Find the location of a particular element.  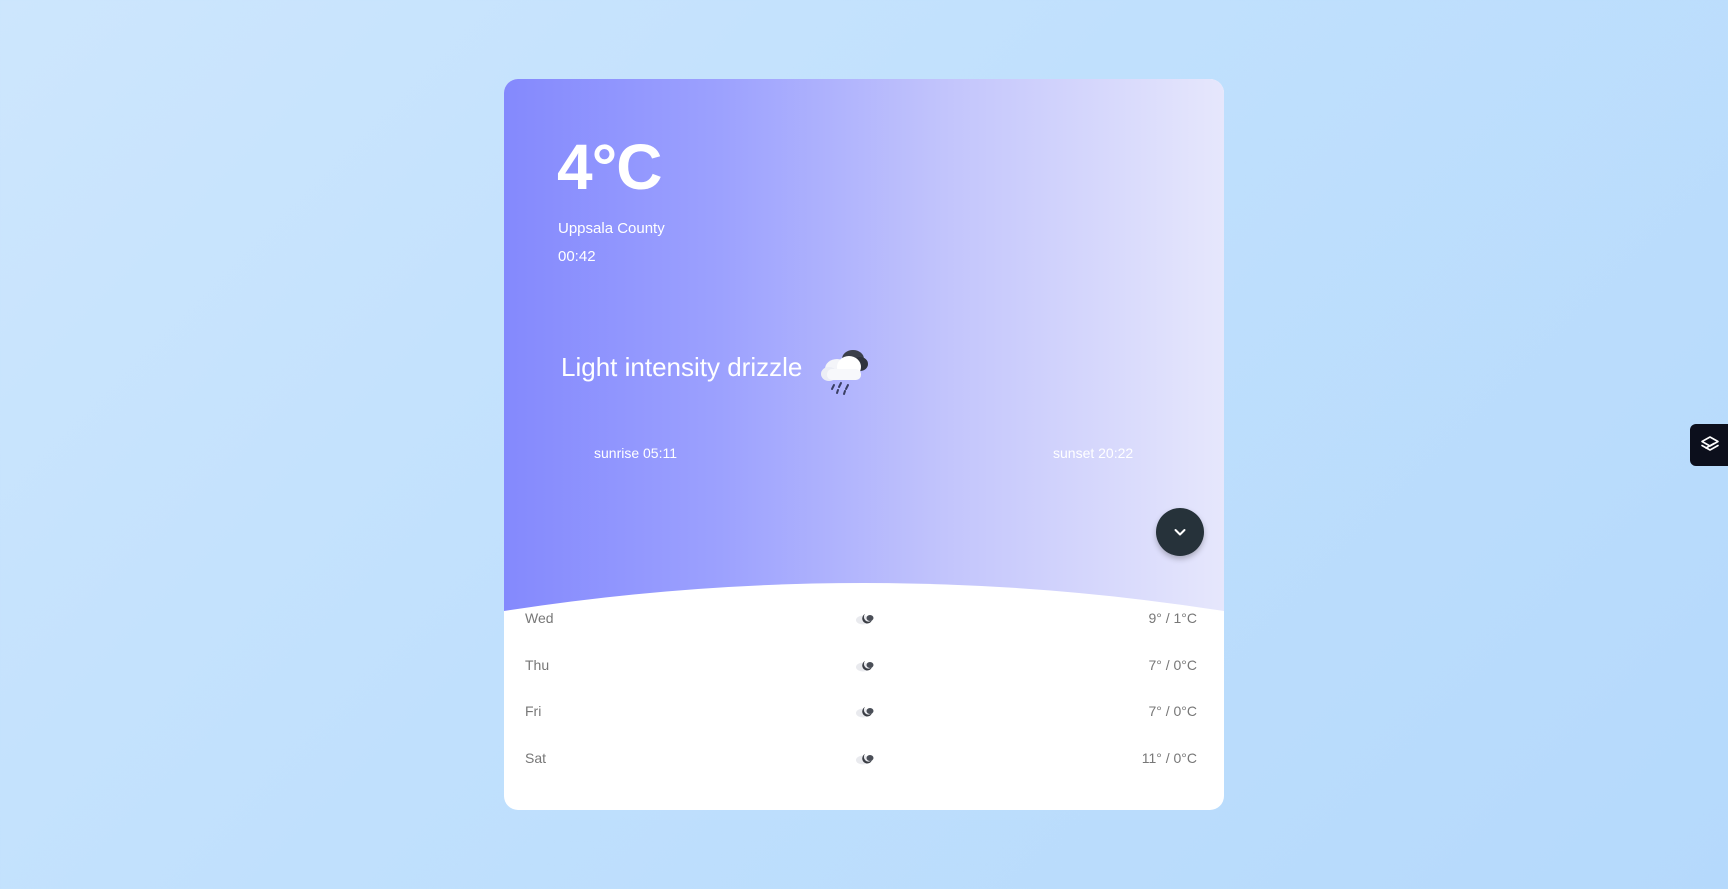

current-temperature: 4°C is located at coordinates (609, 167).